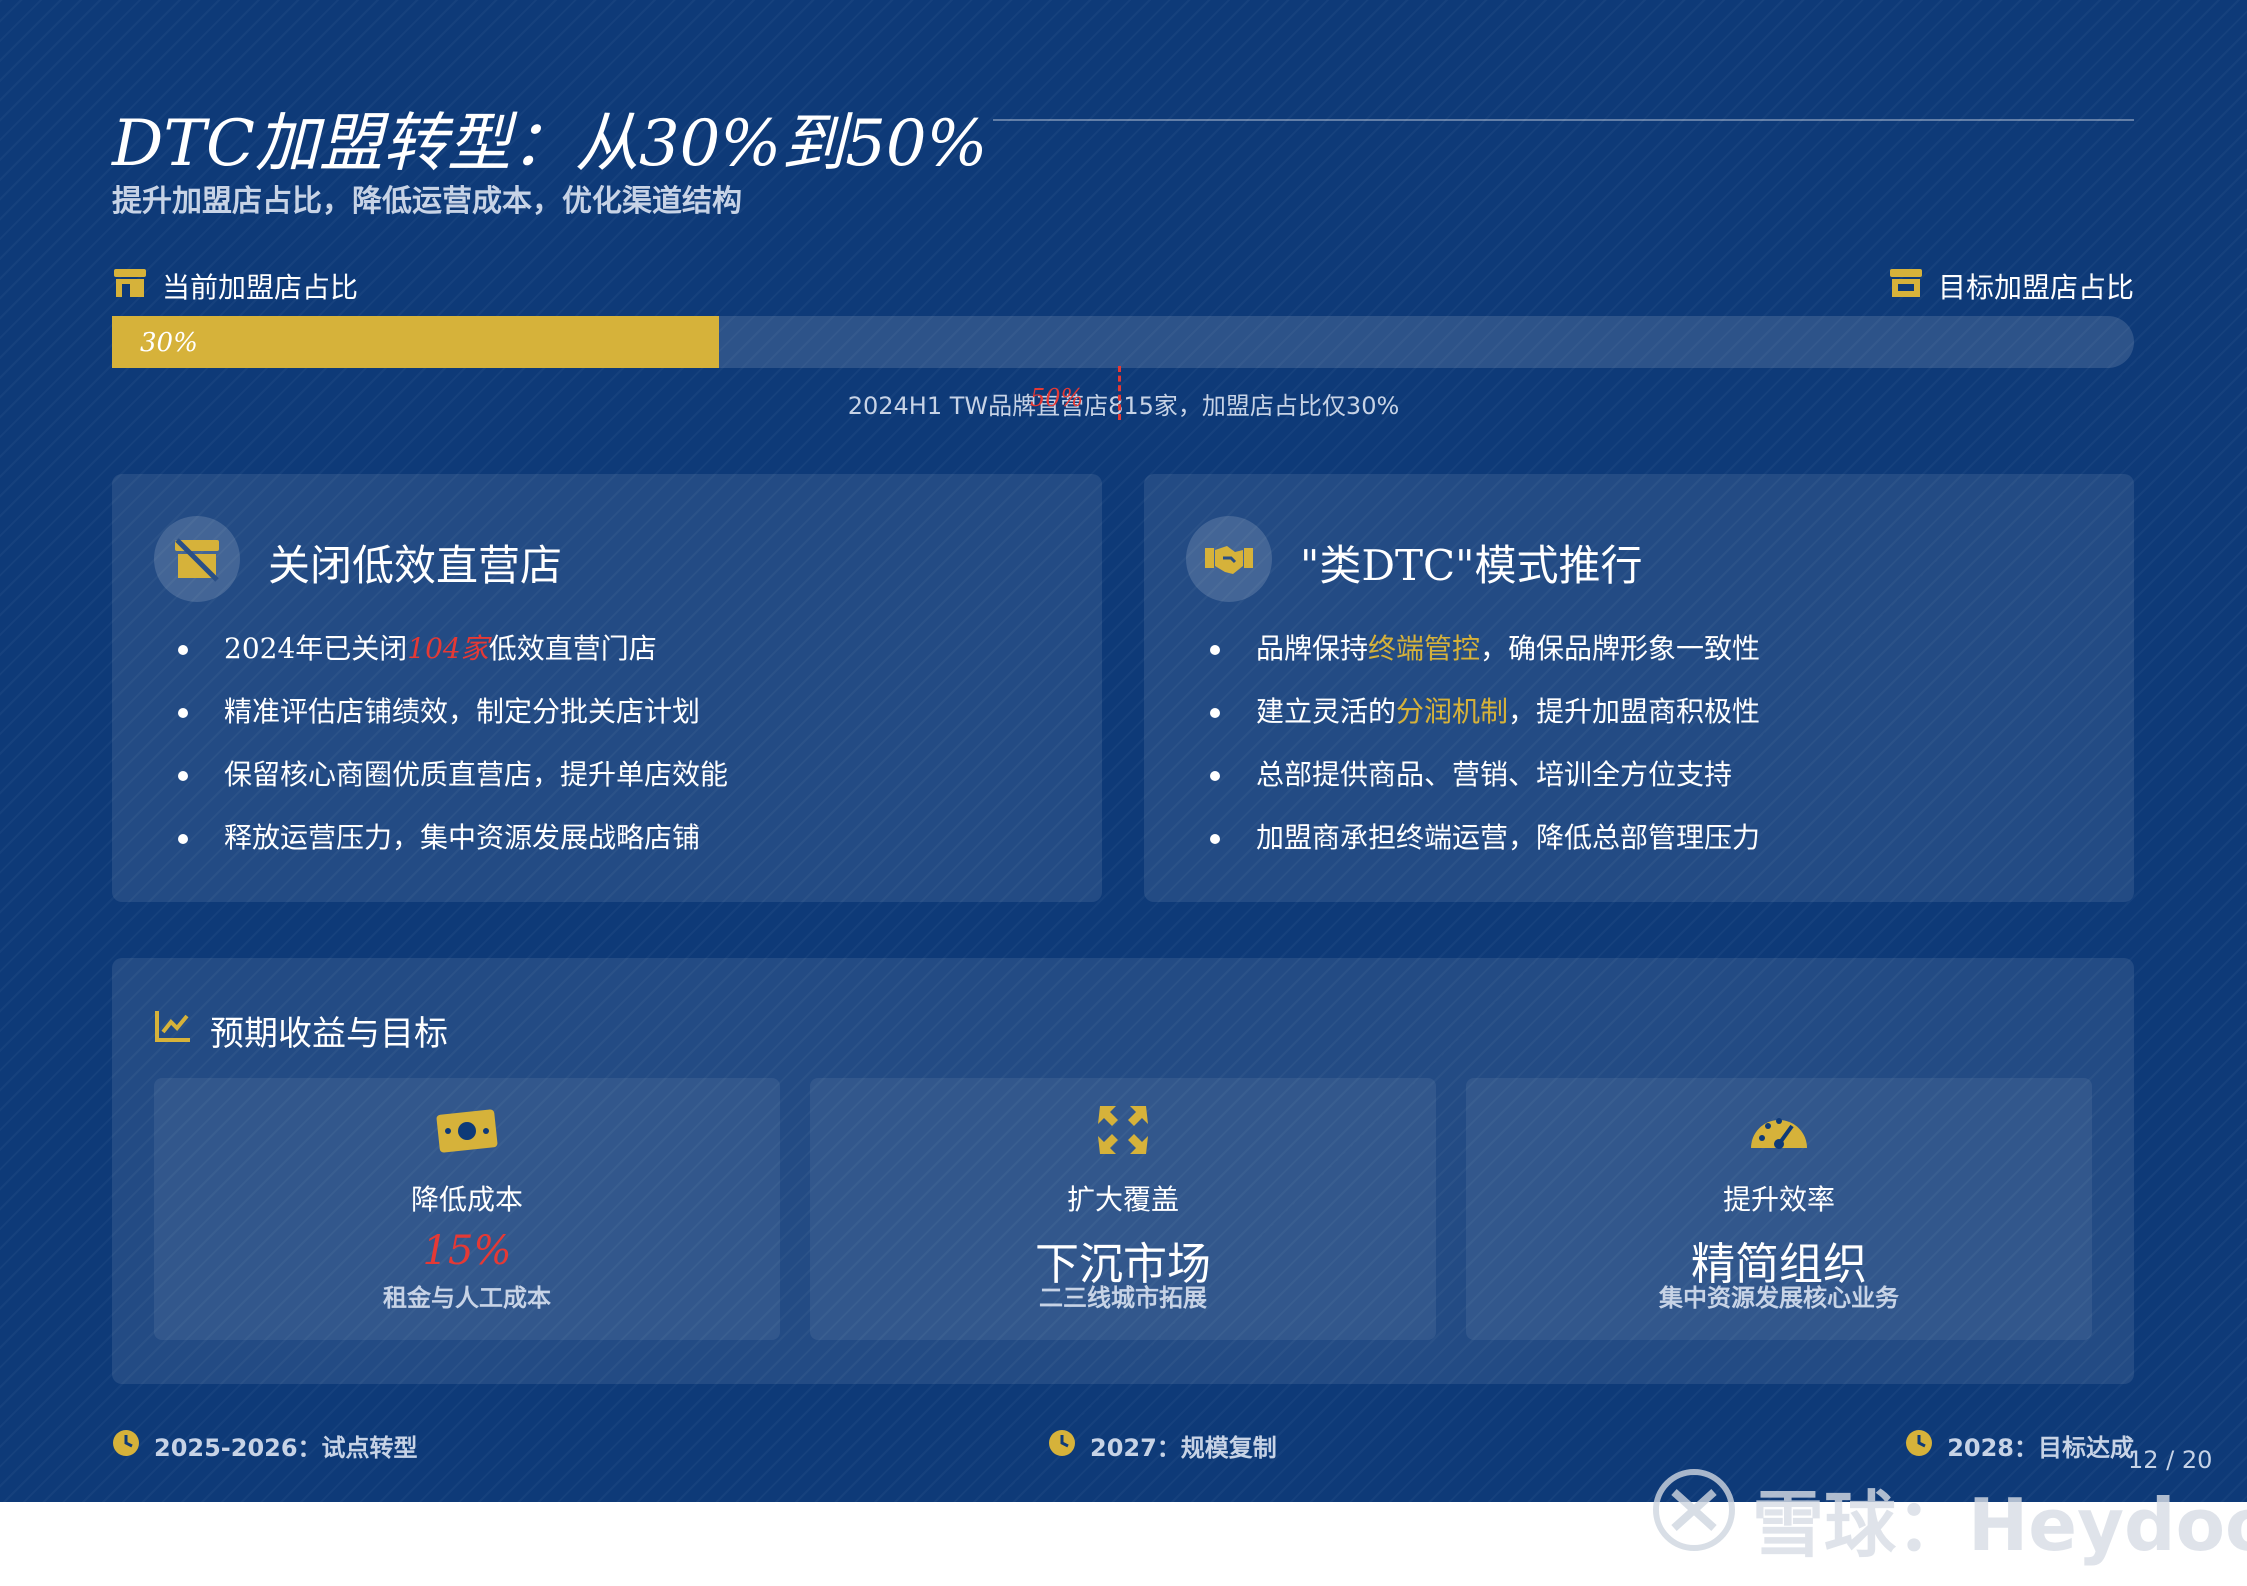  What do you see at coordinates (467, 1134) in the screenshot?
I see `money-icon` at bounding box center [467, 1134].